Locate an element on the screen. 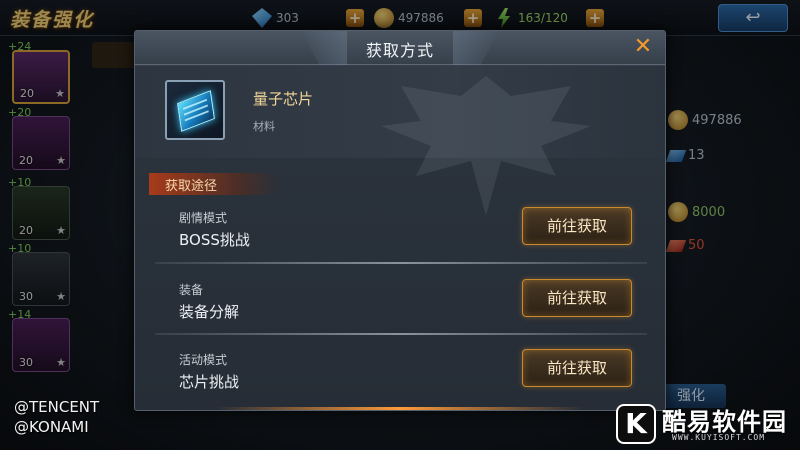 The image size is (800, 450). dialog-title: 获取方式 is located at coordinates (399, 50).